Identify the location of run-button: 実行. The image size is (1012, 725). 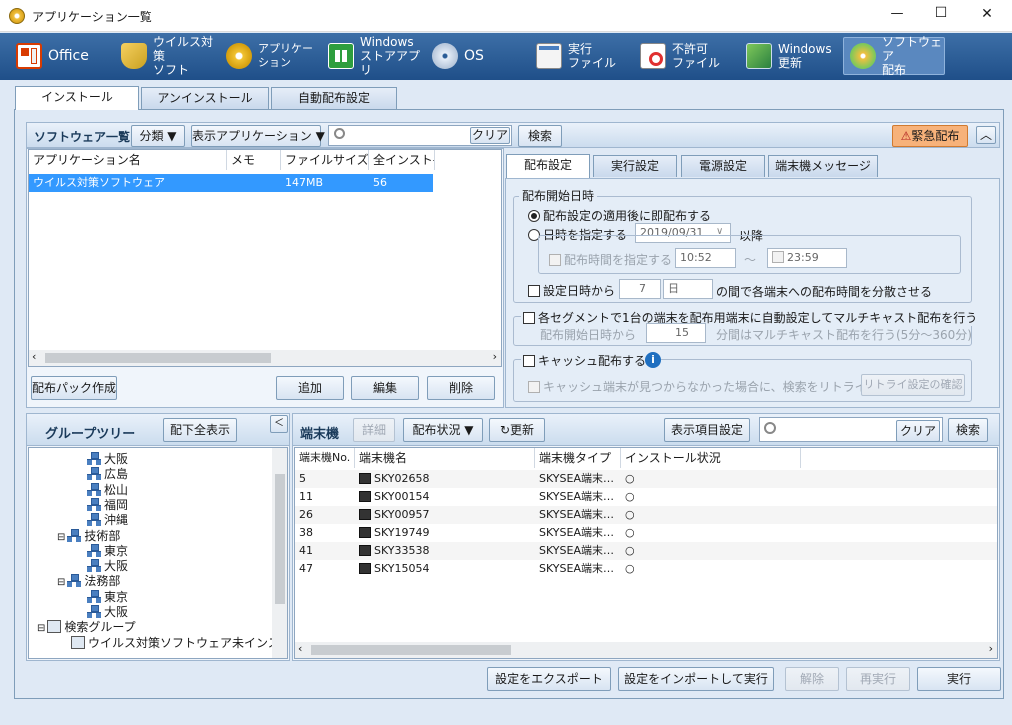
(959, 679).